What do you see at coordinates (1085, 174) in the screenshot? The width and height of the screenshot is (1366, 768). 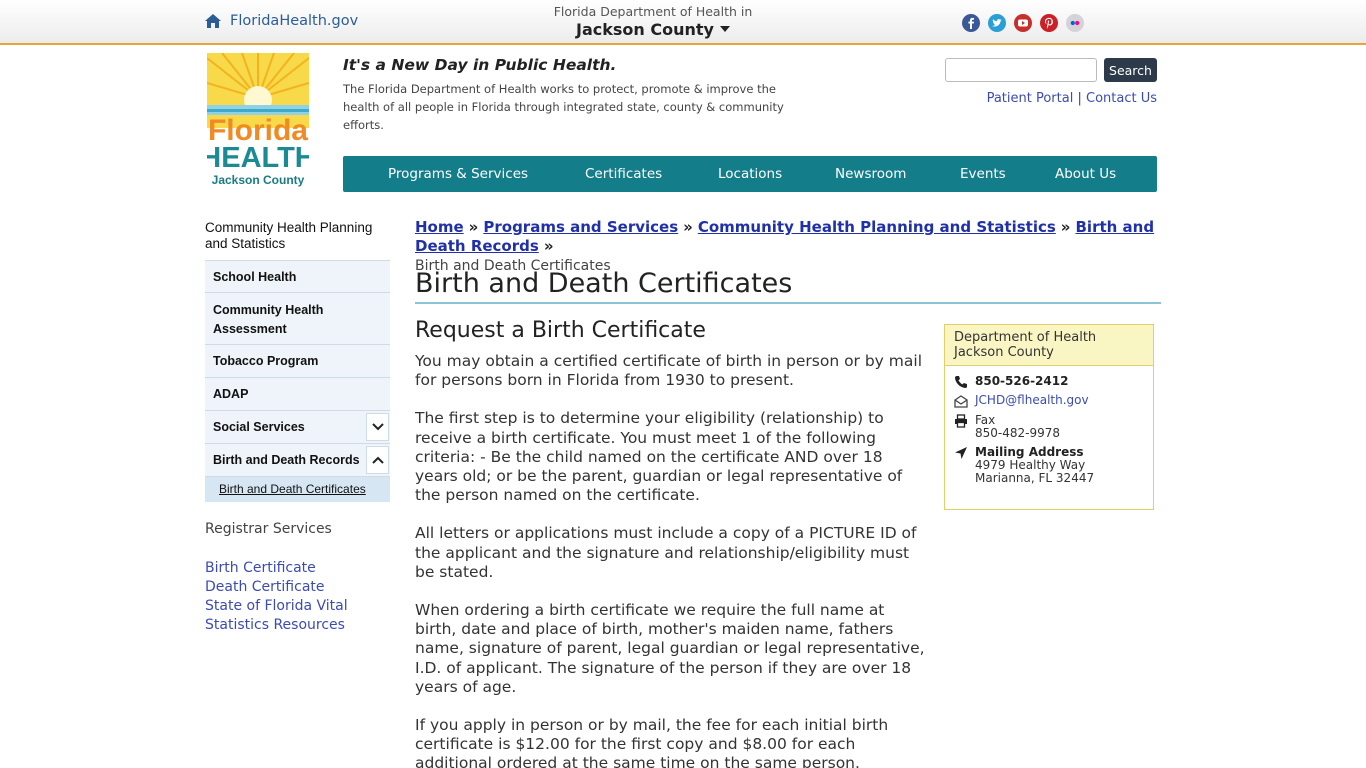 I see `nav-about-us: About Us` at bounding box center [1085, 174].